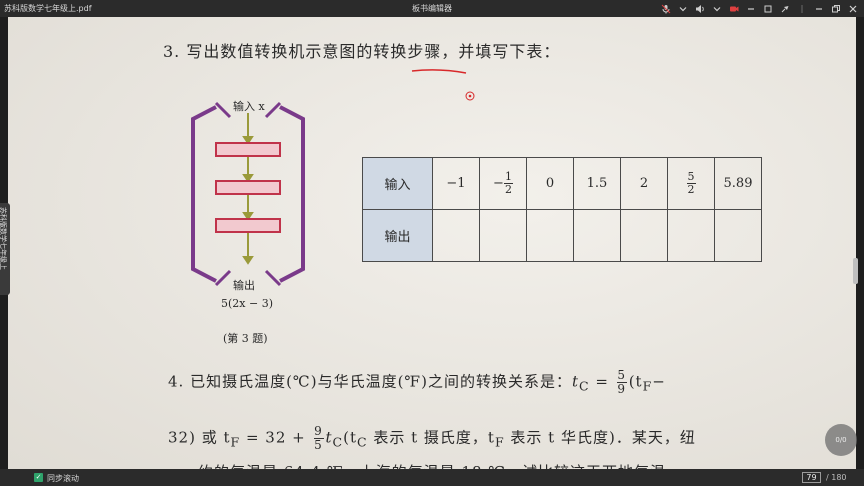 The width and height of the screenshot is (864, 486). Describe the element at coordinates (836, 477) in the screenshot. I see `total-pages: / 180` at that location.